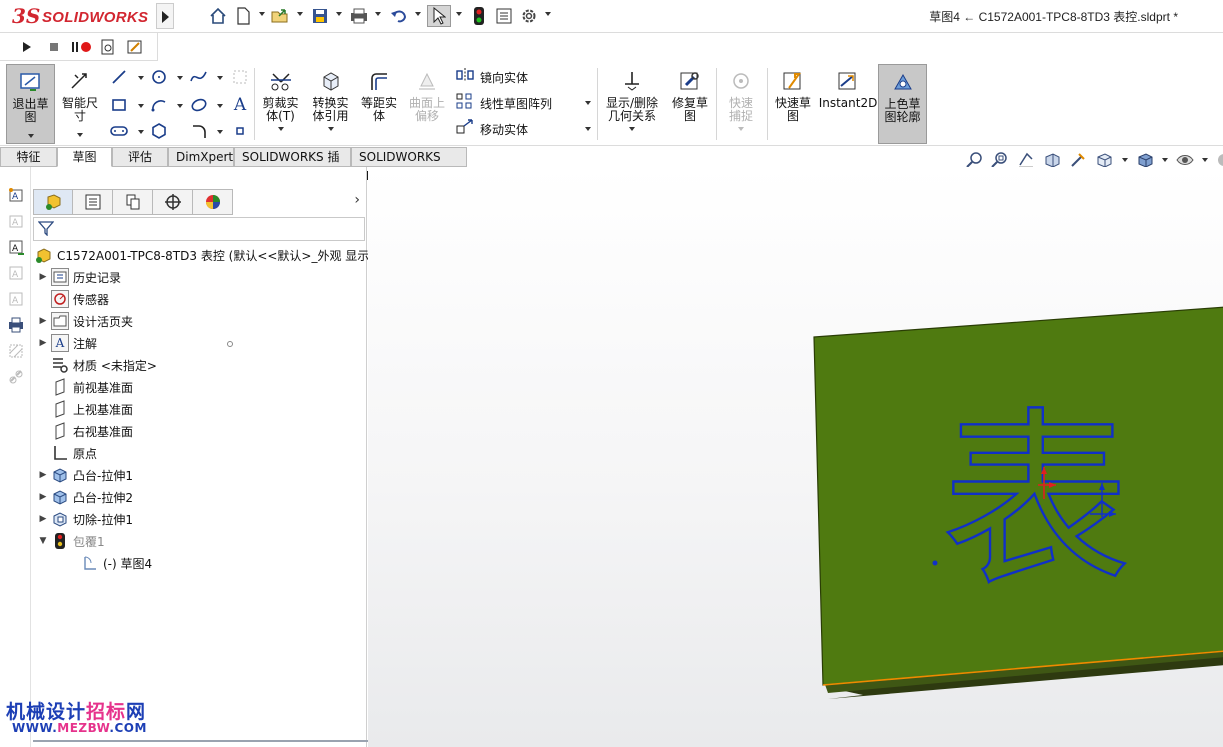  What do you see at coordinates (409, 165) in the screenshot?
I see `tab-solidworks-mbd: SOLIDWORKS MBD` at bounding box center [409, 165].